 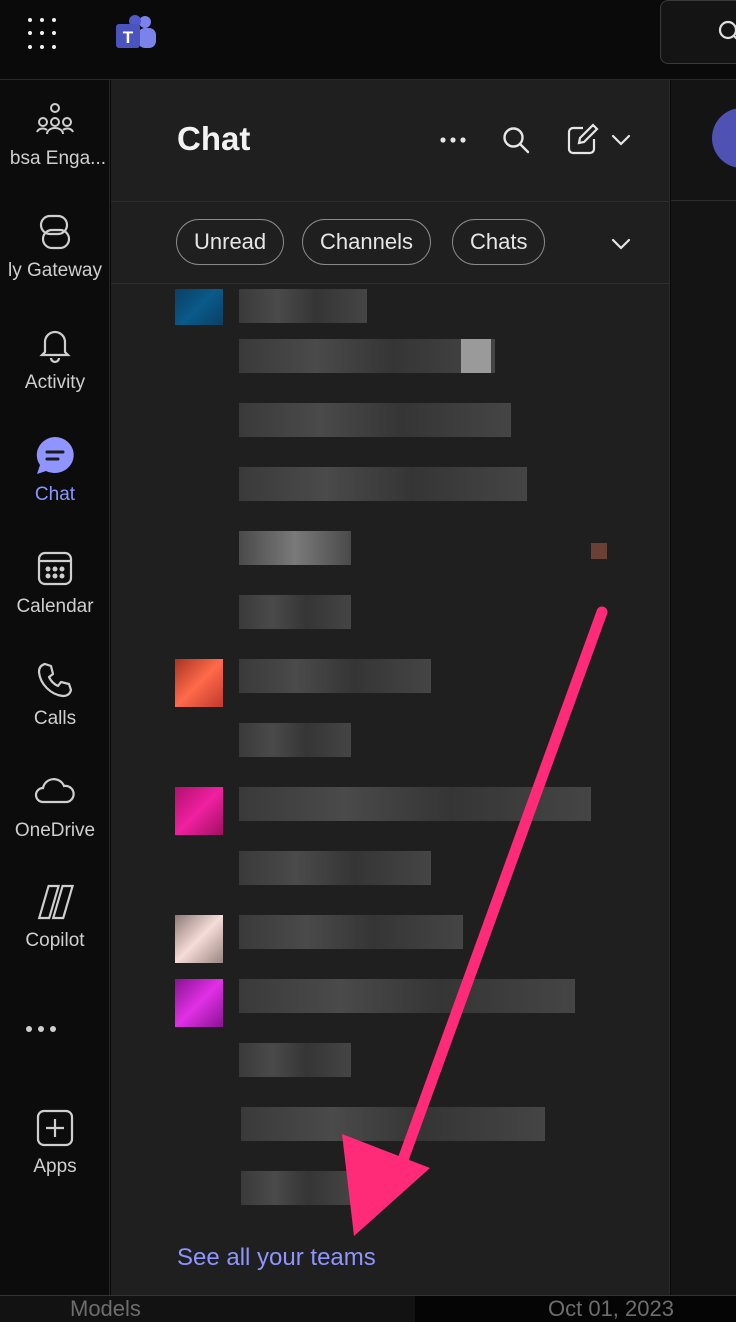 I want to click on chat-bubble-icon, so click(x=55, y=455).